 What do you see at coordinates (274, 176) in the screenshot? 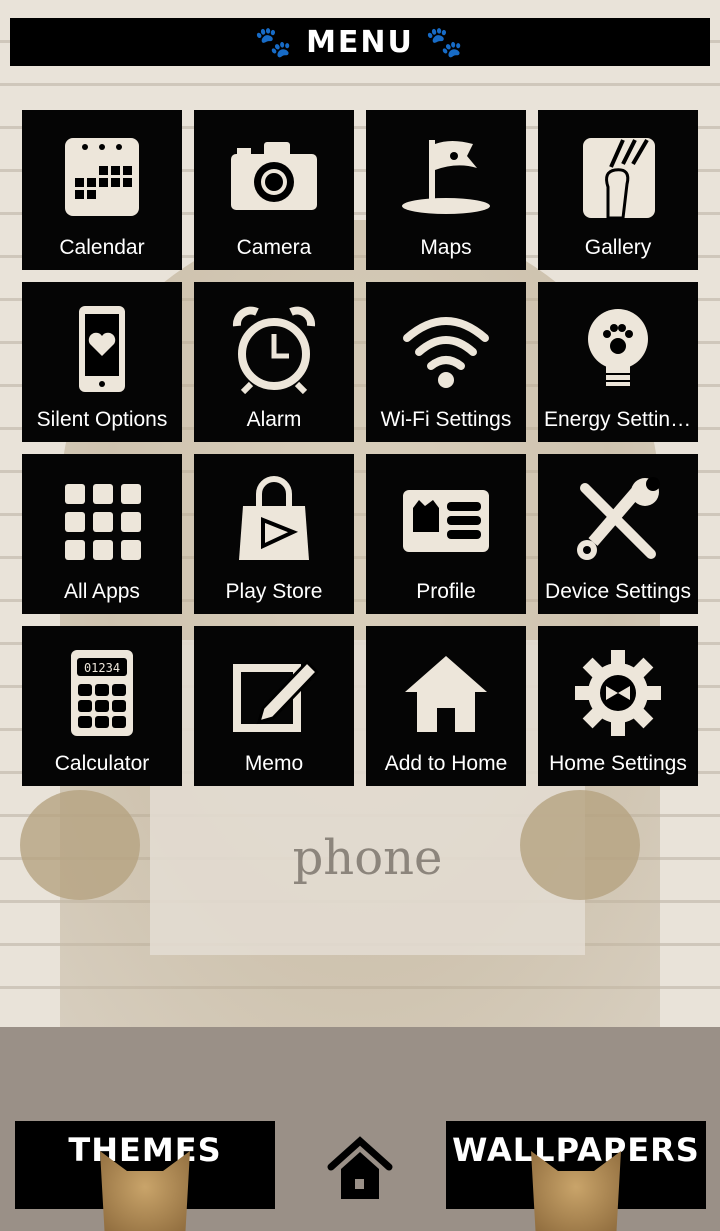
I see `camera-icon` at bounding box center [274, 176].